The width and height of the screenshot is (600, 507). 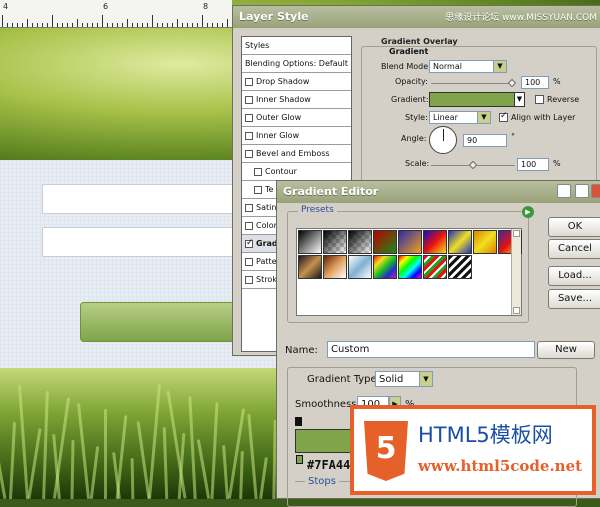 I want to click on opacity-input: 100, so click(x=535, y=82).